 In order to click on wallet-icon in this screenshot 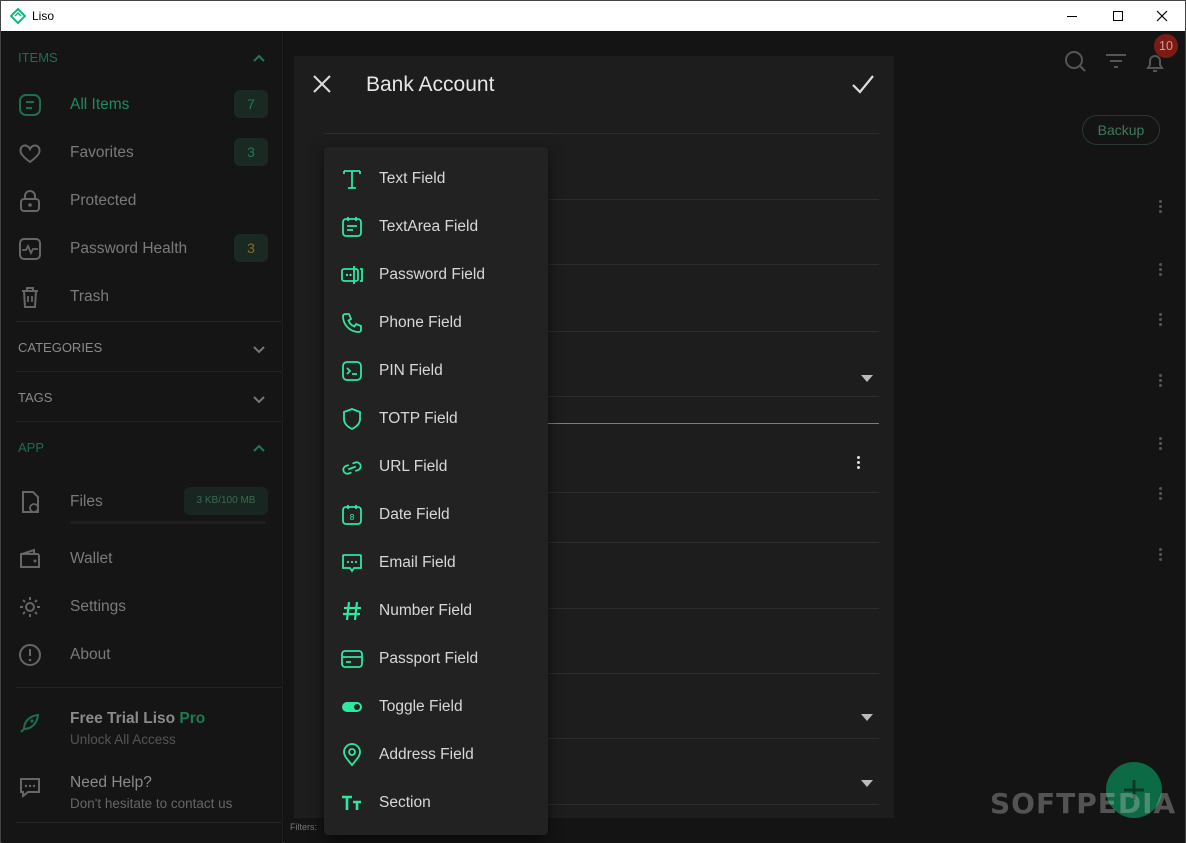, I will do `click(30, 558)`.